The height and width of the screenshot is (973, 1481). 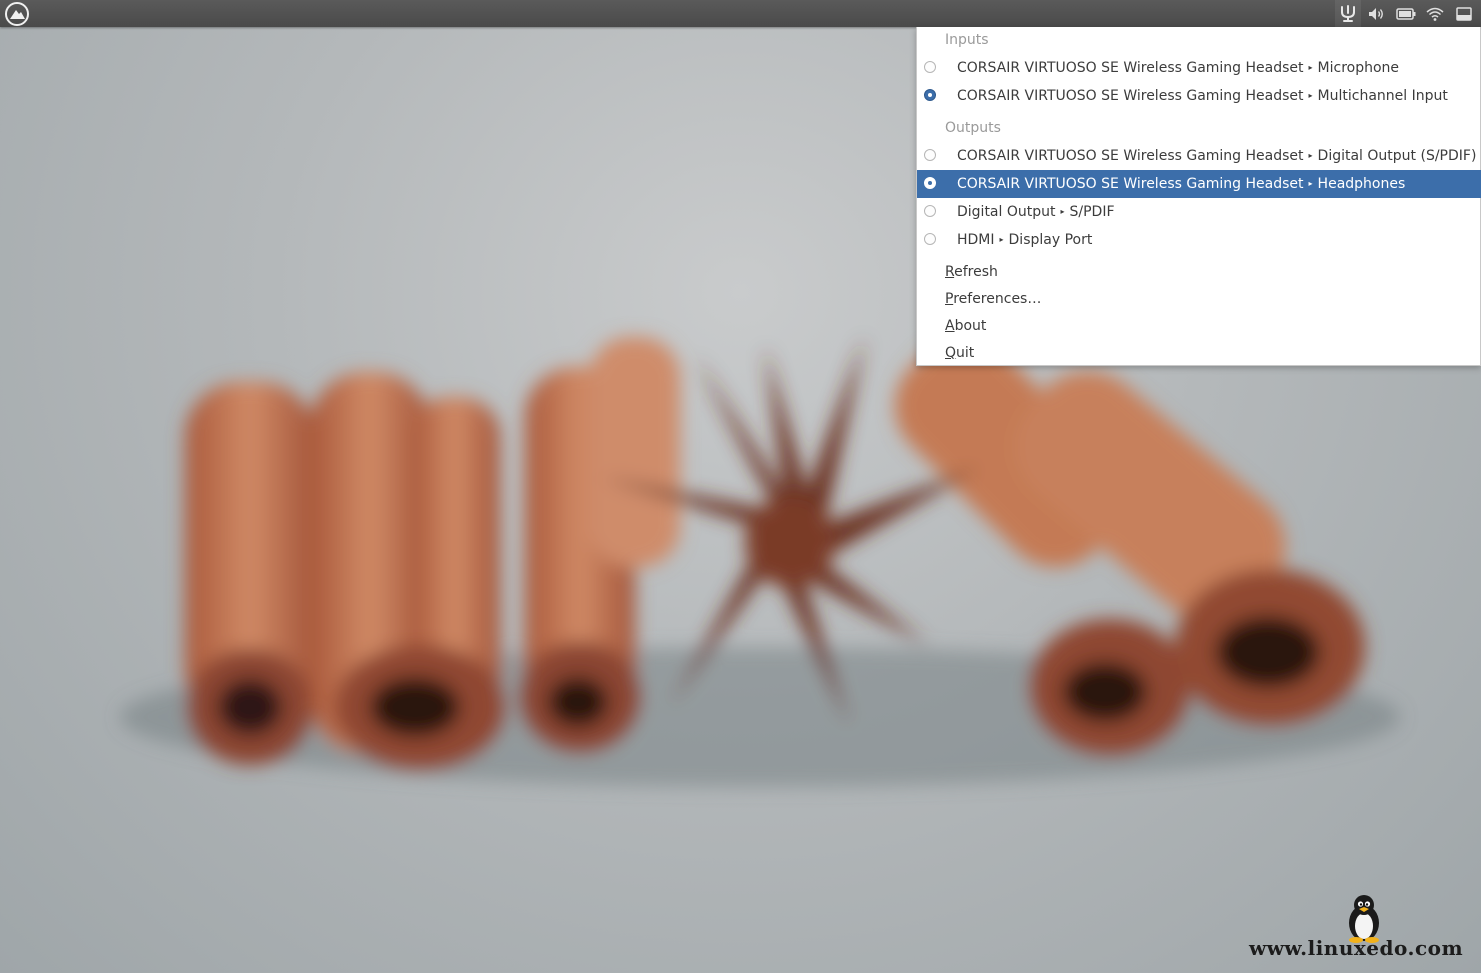 What do you see at coordinates (1025, 240) in the screenshot?
I see `menu-item-label: HDMI ▸ Display Port` at bounding box center [1025, 240].